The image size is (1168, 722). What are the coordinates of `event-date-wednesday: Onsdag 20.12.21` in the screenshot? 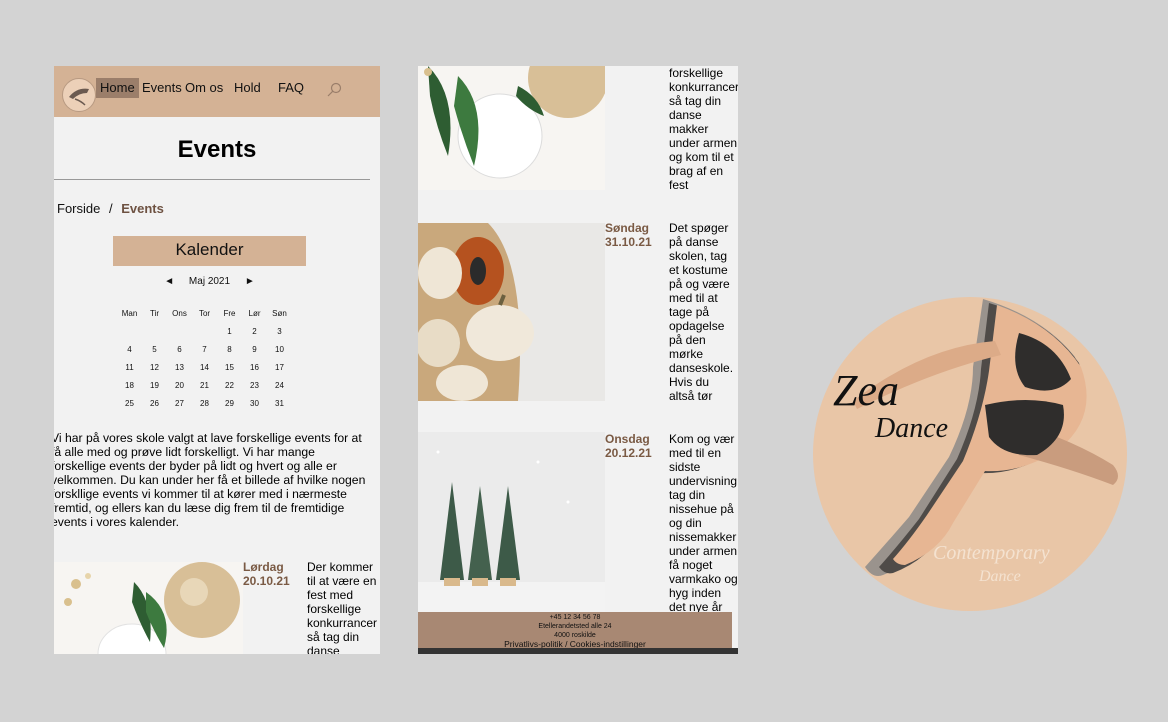 It's located at (628, 446).